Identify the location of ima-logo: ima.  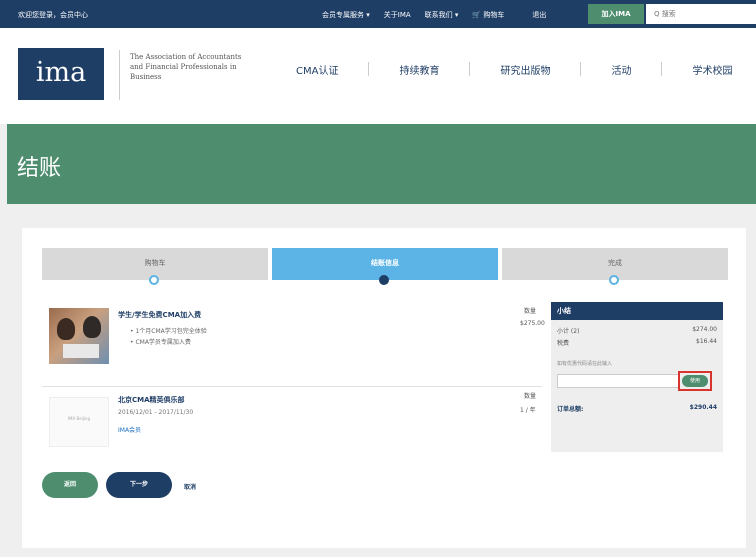
(61, 74).